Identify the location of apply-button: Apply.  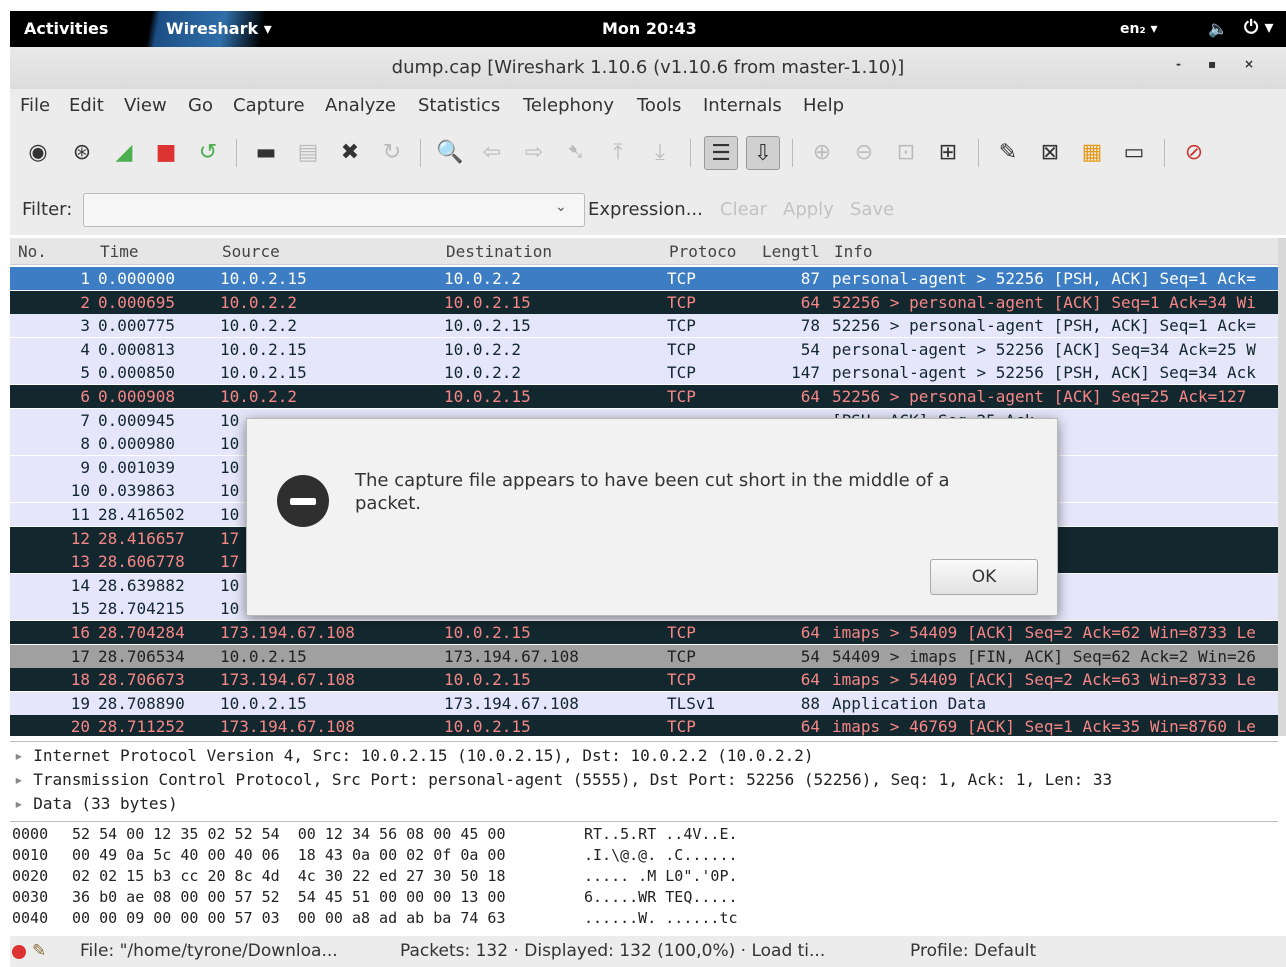
(808, 209).